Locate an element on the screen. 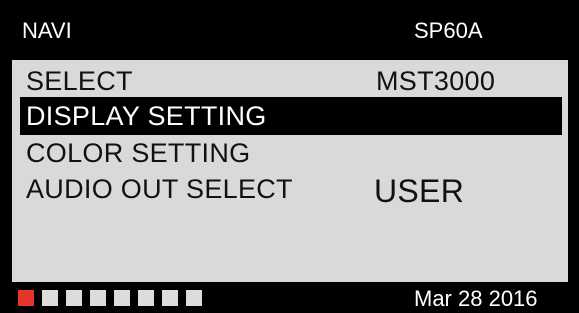 This screenshot has width=579, height=313. menu-title: NAVI is located at coordinates (47, 30).